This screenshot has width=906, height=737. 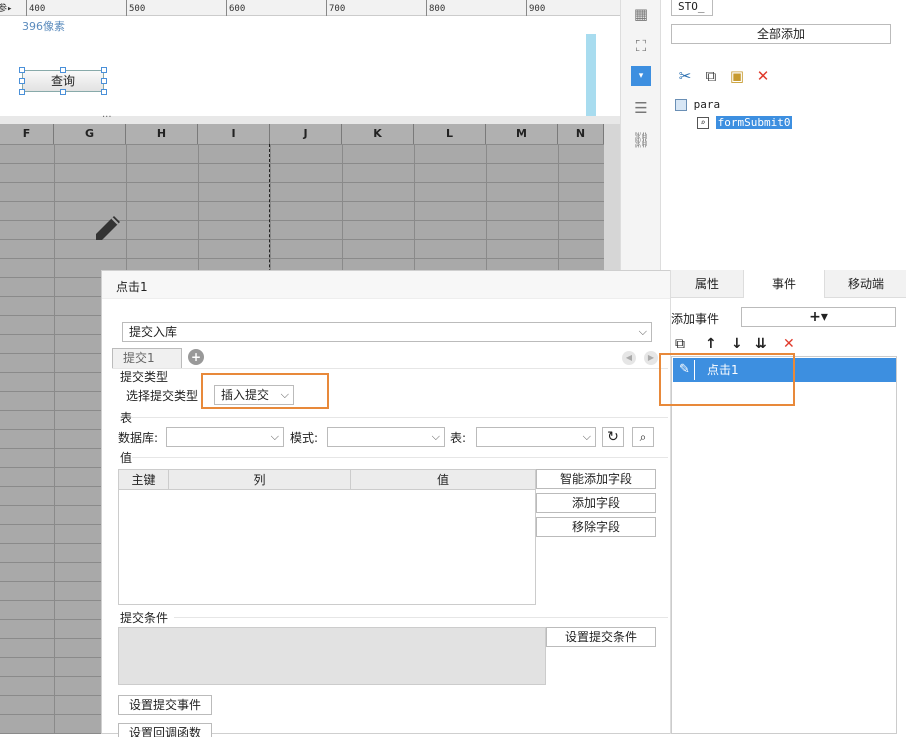 What do you see at coordinates (641, 46) in the screenshot?
I see `frame-icon: ⛶` at bounding box center [641, 46].